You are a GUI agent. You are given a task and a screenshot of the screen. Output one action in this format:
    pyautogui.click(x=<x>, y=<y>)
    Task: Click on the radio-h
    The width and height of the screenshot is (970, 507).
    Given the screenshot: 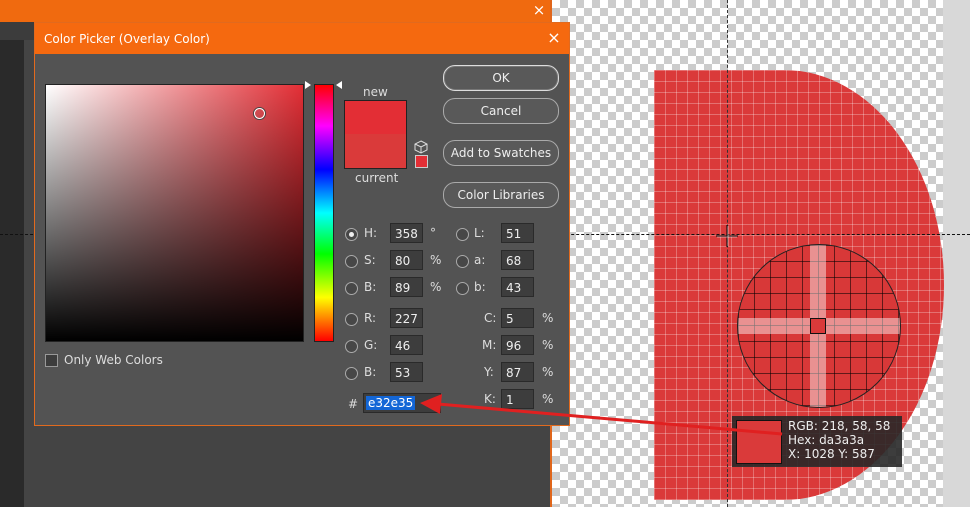 What is the action you would take?
    pyautogui.click(x=351, y=234)
    